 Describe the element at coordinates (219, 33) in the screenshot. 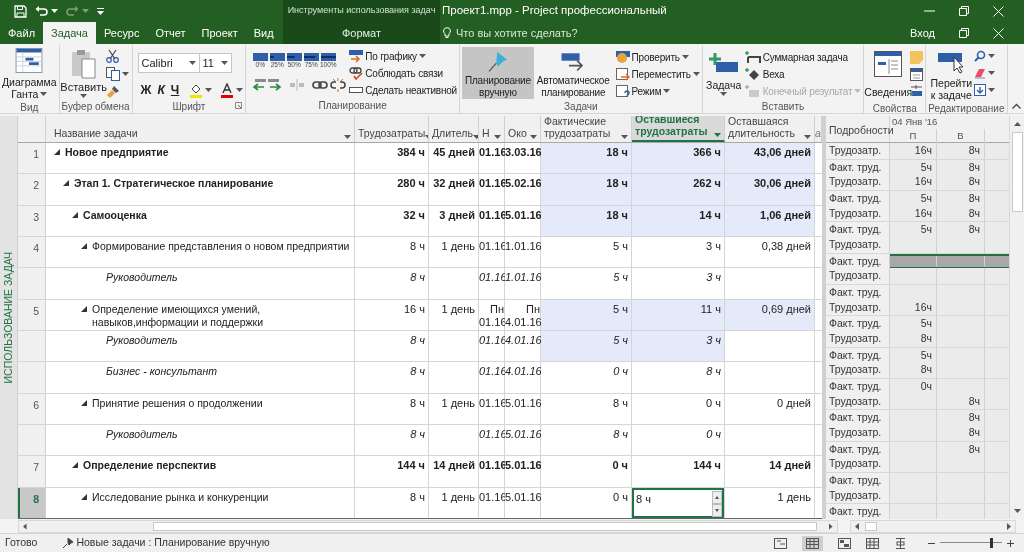

I see `ribbon-tab: Проект` at that location.